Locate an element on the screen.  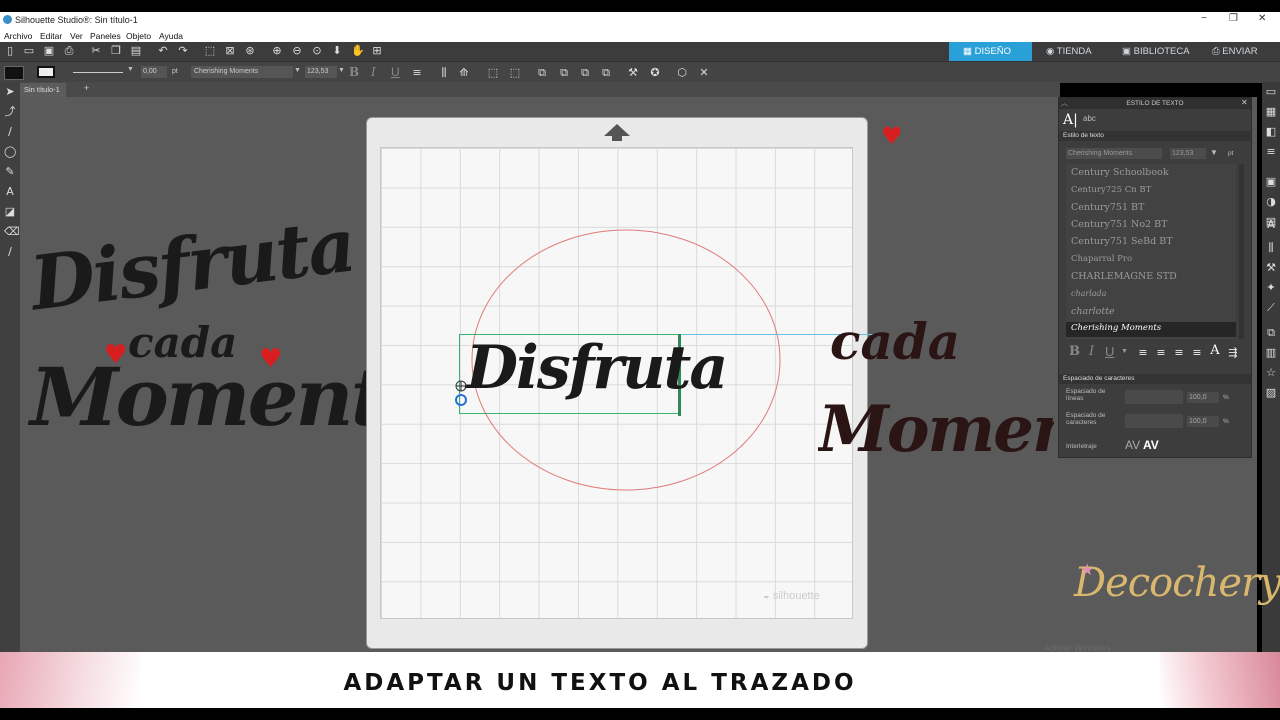
redo-icon: ↷ is located at coordinates (183, 51).